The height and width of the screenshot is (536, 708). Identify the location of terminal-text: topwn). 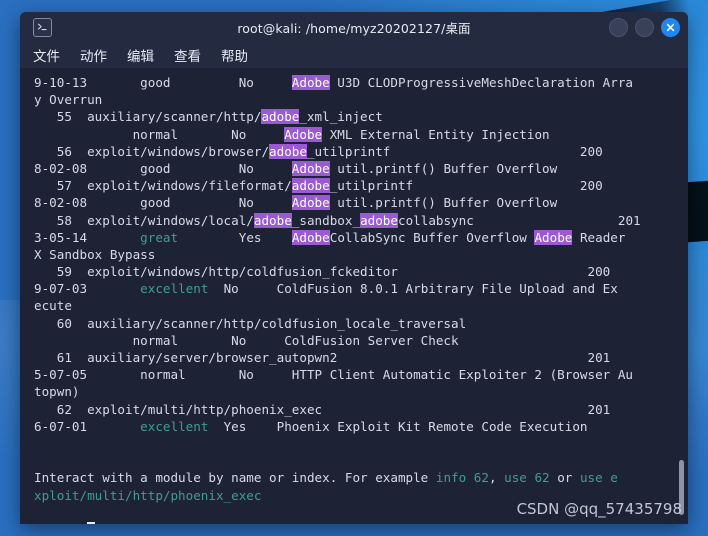
(57, 392).